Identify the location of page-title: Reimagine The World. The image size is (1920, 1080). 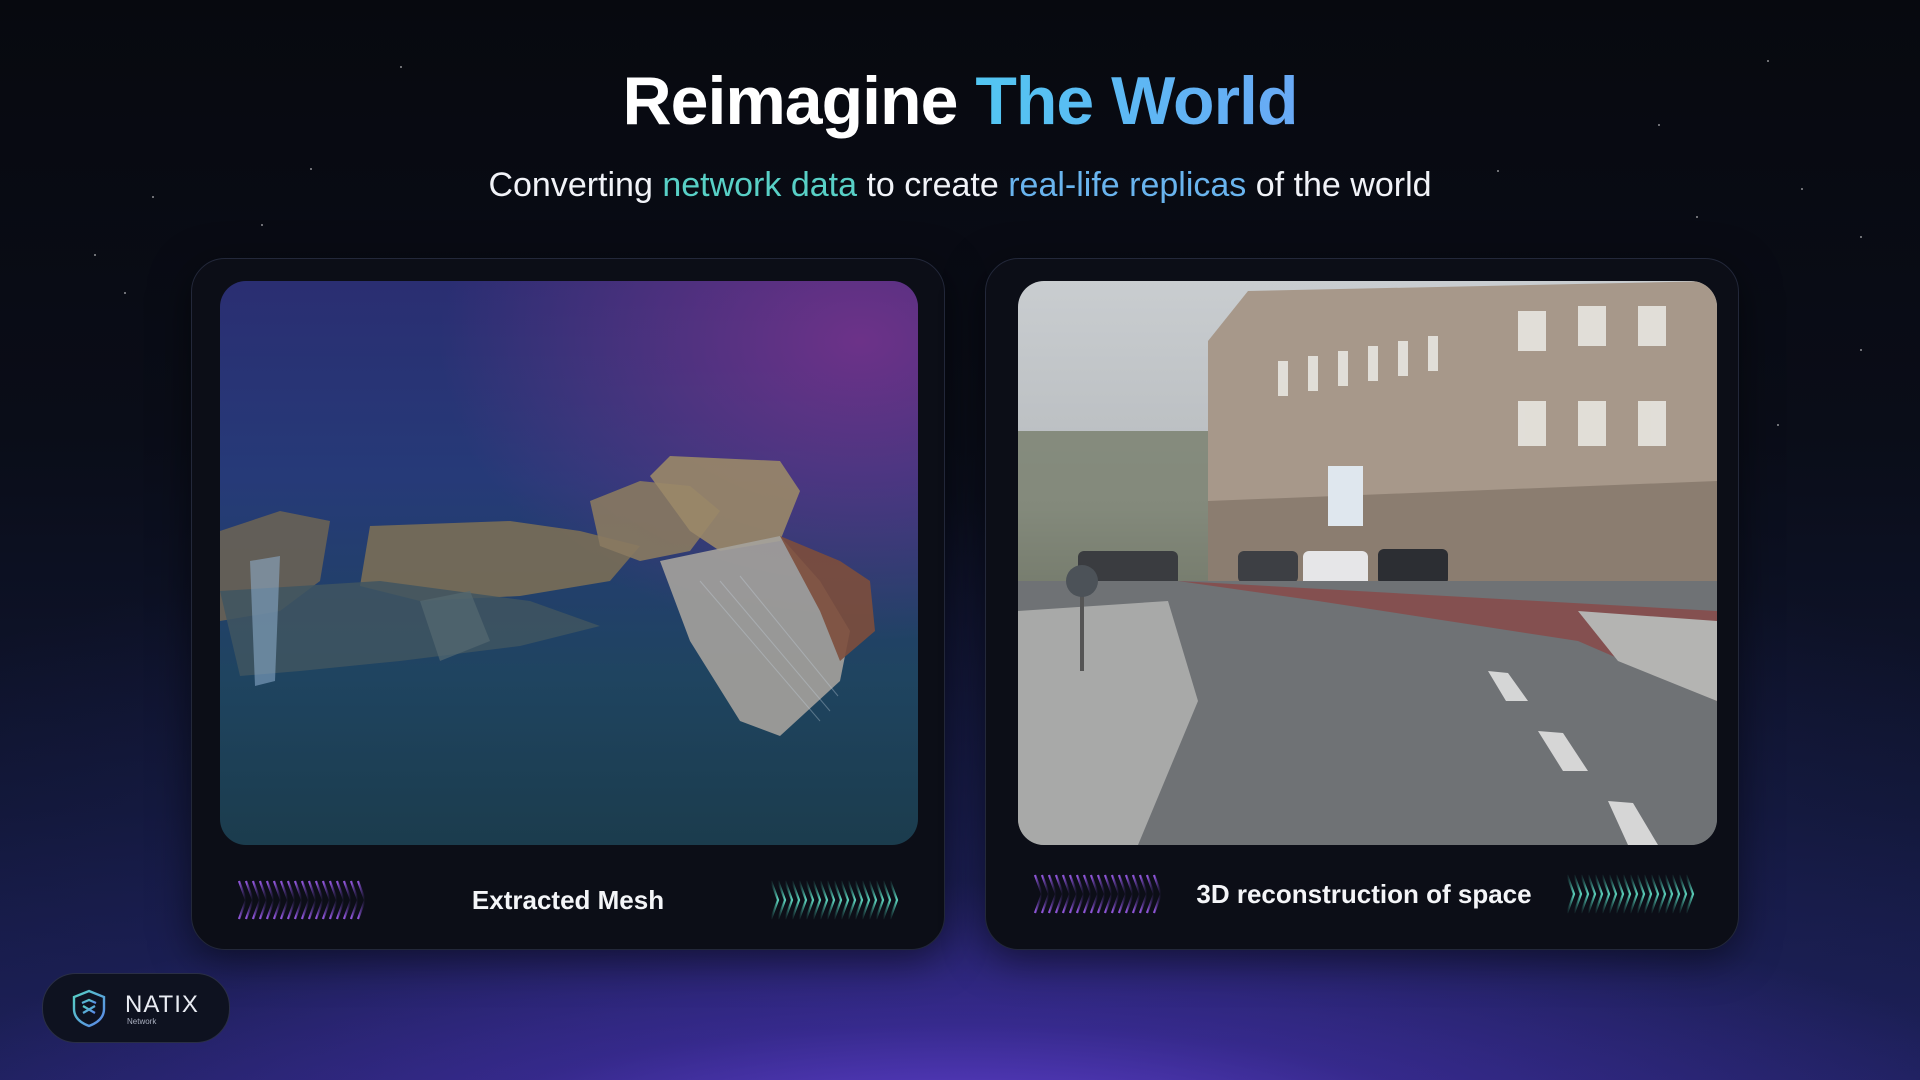
(960, 101).